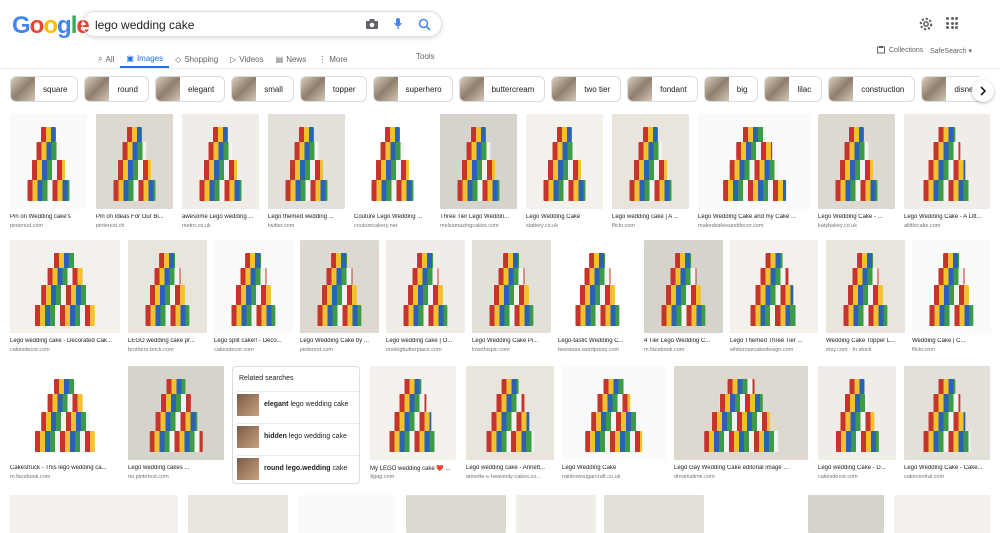  I want to click on mic-icon, so click(398, 24).